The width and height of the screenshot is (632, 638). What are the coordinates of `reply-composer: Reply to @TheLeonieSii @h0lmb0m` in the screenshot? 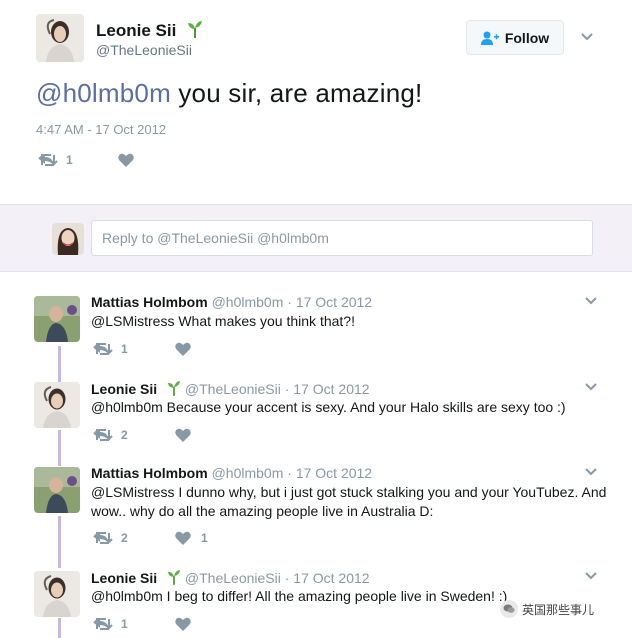 It's located at (316, 238).